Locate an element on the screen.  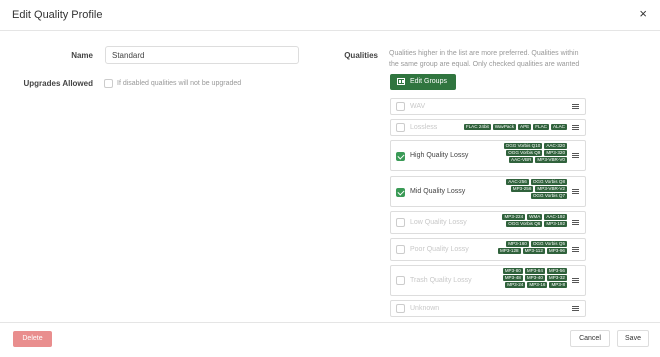
quality-tag: WMA is located at coordinates (535, 217).